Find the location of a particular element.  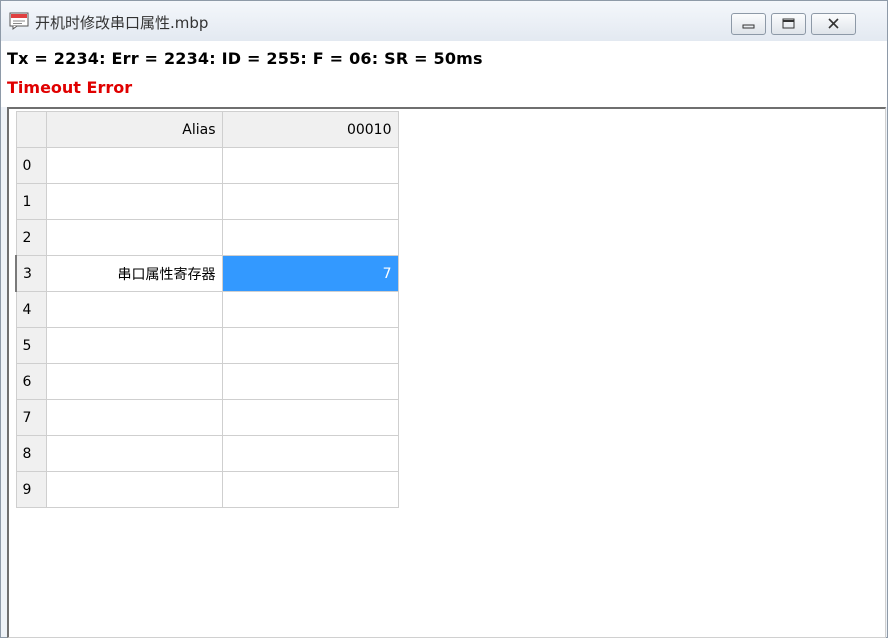

header-row: Alias 00010 is located at coordinates (207, 129).